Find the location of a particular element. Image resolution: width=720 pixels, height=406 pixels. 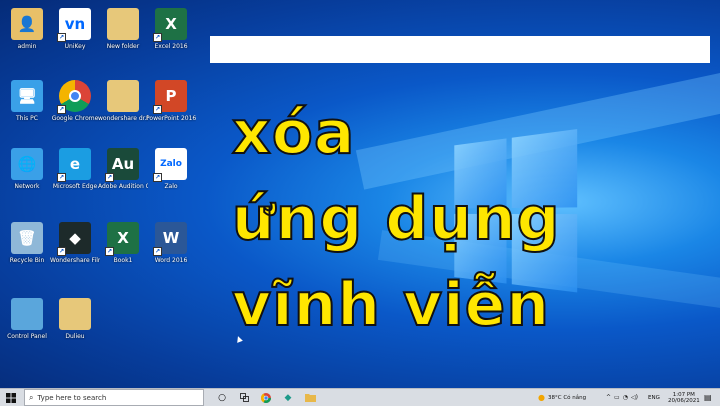

desktop-icon-image-icon: 🌐 is located at coordinates (27, 164).